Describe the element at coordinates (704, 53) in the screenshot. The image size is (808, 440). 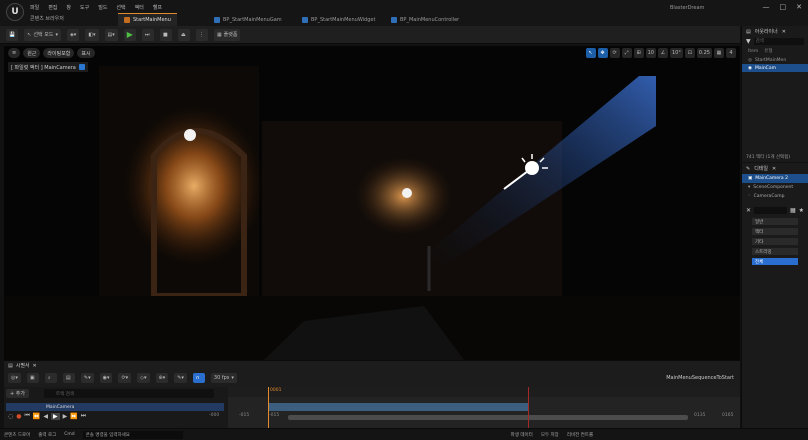
I see `scale-size-value: 0.25` at that location.